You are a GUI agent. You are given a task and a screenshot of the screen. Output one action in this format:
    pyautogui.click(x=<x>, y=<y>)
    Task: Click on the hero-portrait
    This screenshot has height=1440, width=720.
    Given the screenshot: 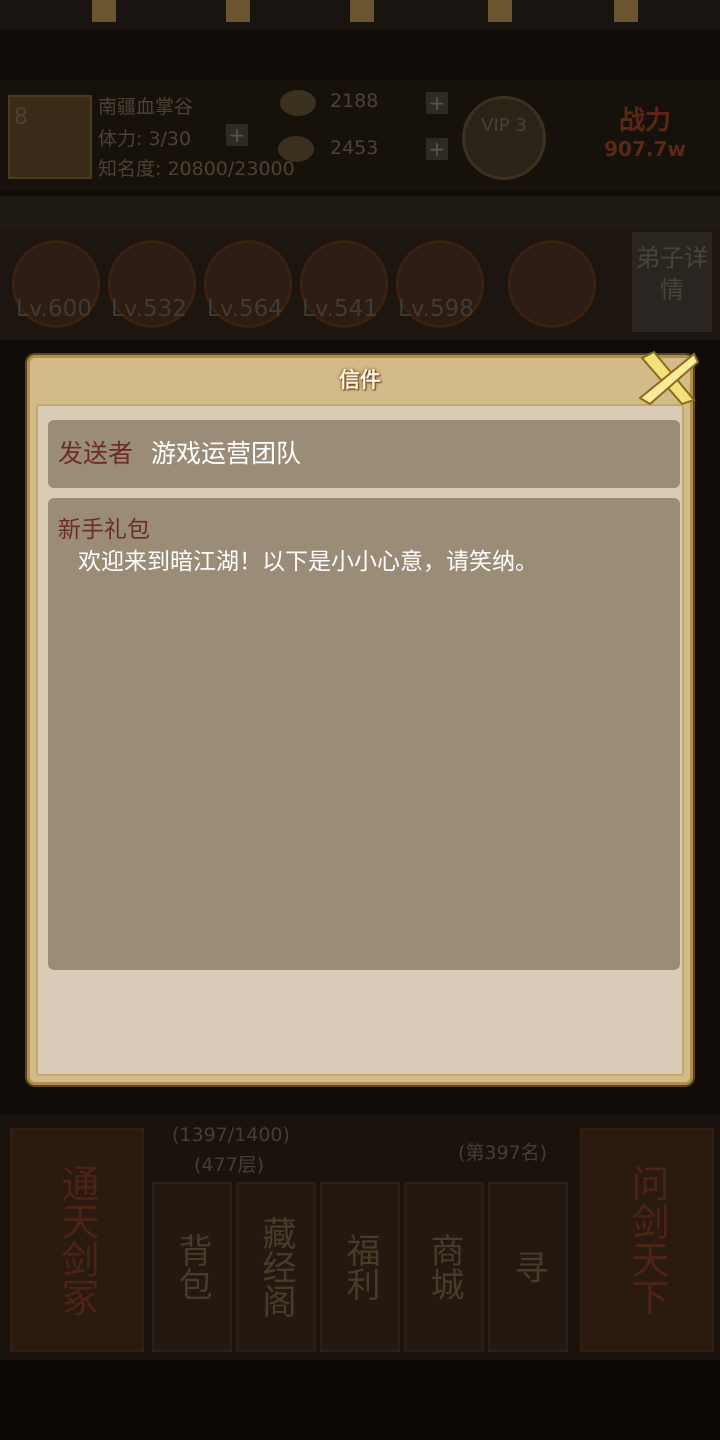 What is the action you would take?
    pyautogui.click(x=552, y=284)
    